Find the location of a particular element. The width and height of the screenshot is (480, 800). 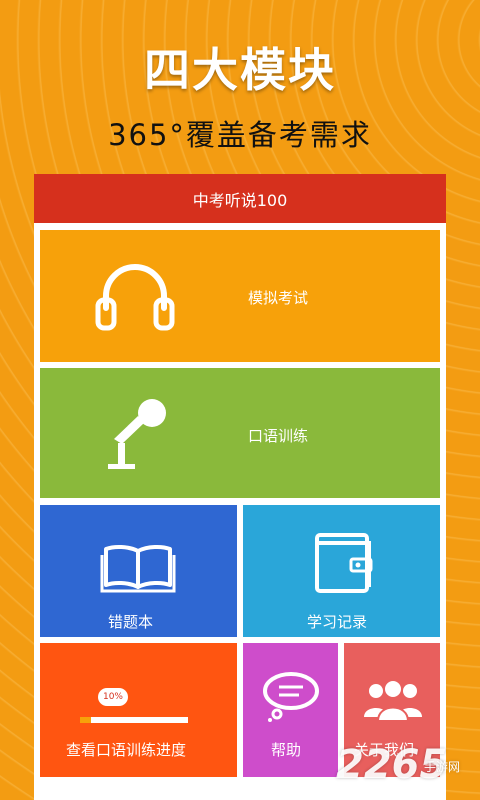

tile-oral-training-label: 口语训练 is located at coordinates (278, 436).